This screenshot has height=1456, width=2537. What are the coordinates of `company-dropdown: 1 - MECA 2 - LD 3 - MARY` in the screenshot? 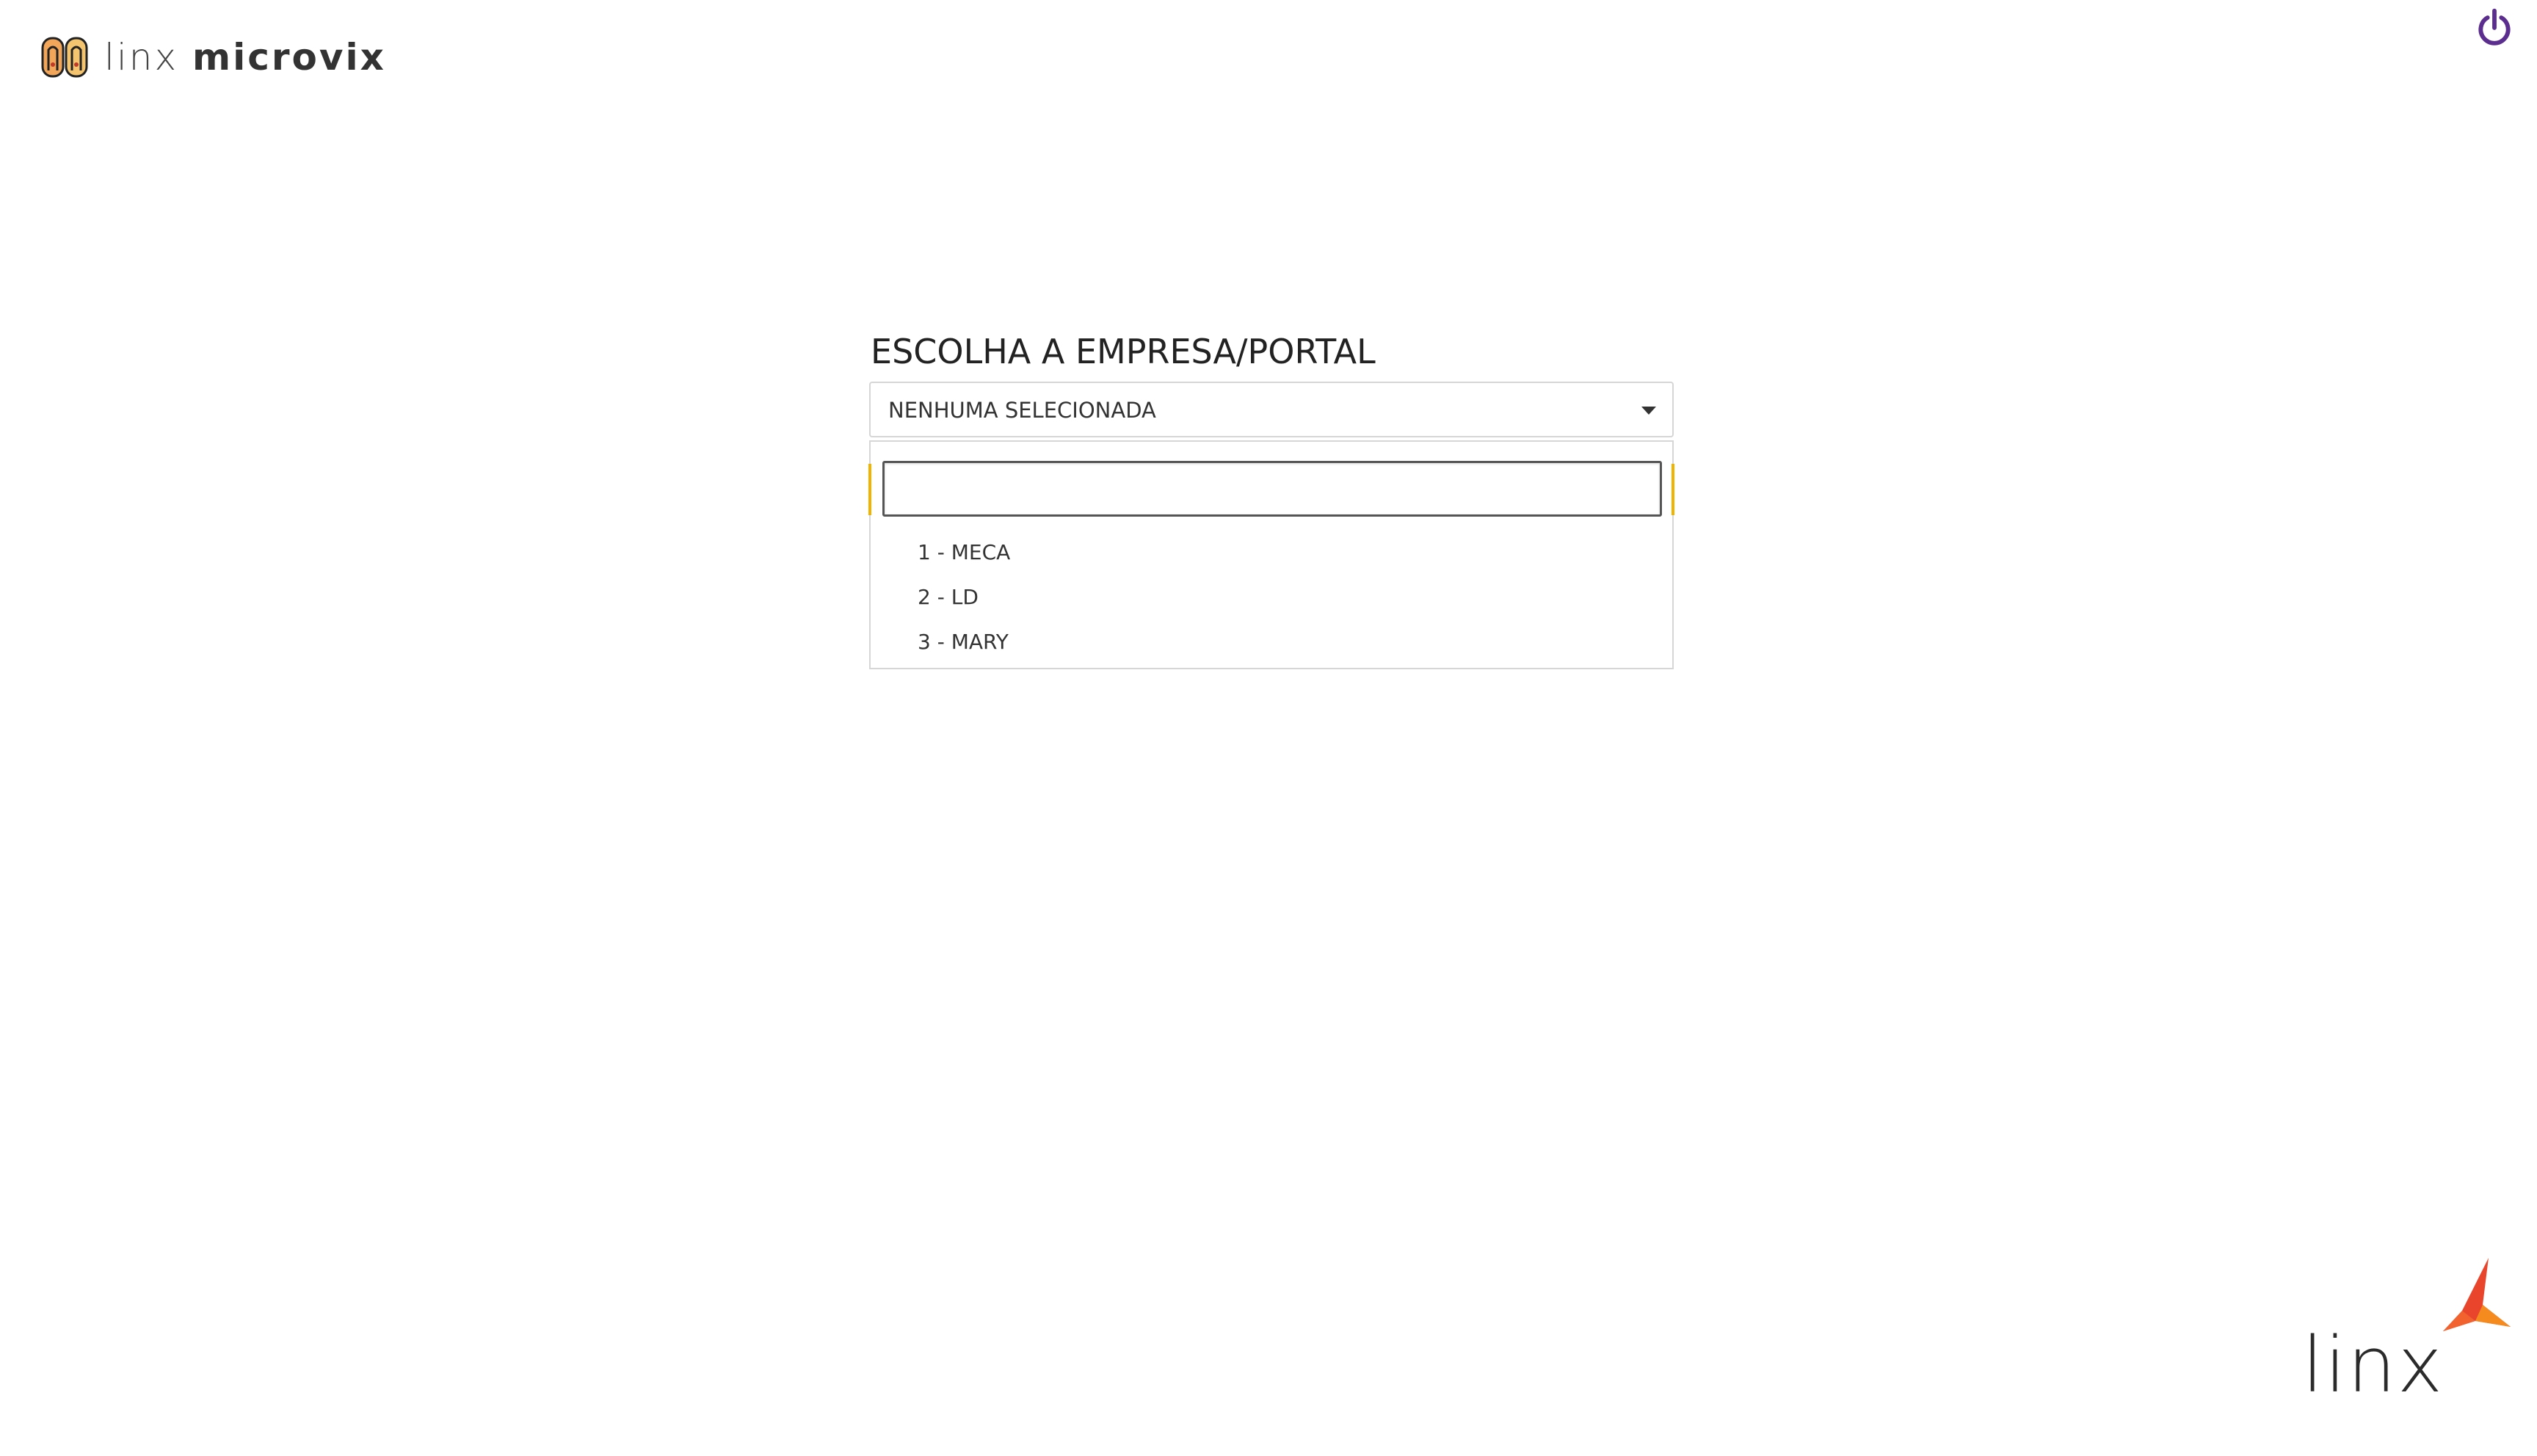 It's located at (1271, 554).